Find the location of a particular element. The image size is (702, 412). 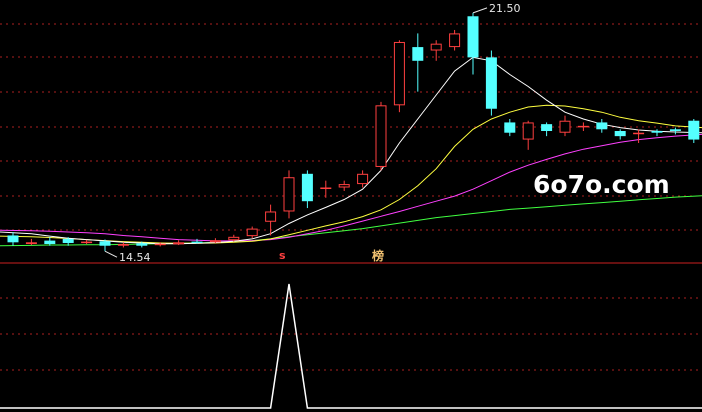

signal-marker-bang: 榜 is located at coordinates (378, 255).